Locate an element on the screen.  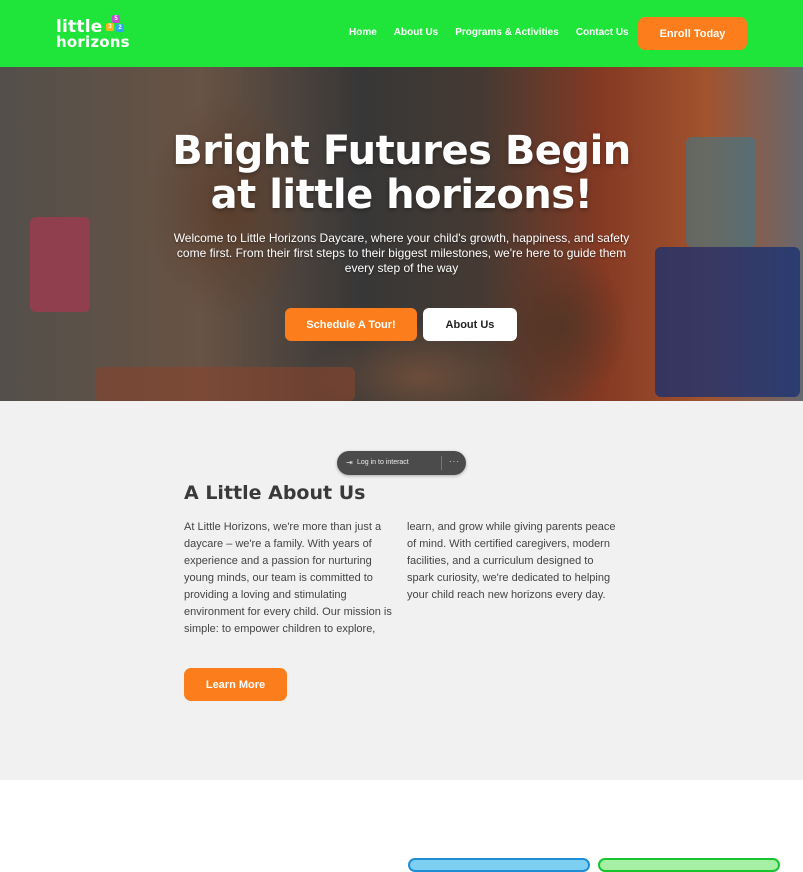
login-icon: ⇥ is located at coordinates (349, 462).